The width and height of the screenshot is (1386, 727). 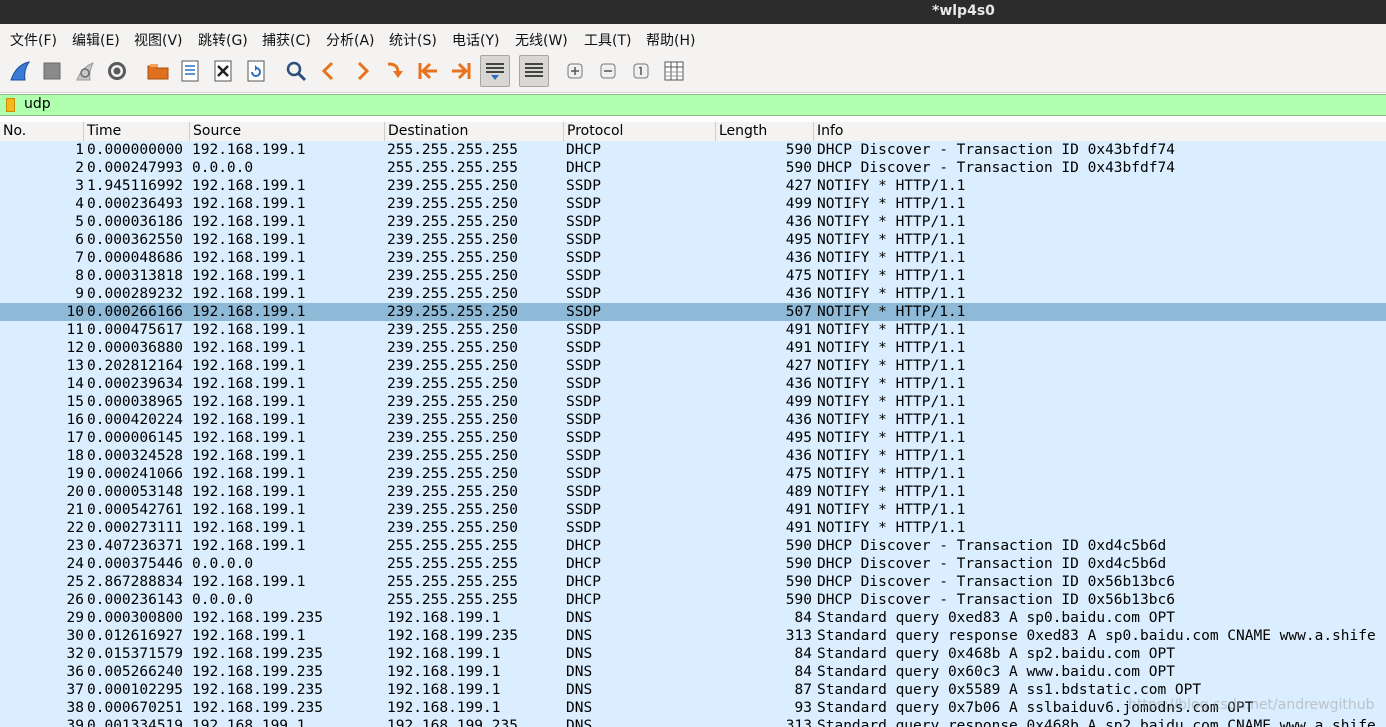 What do you see at coordinates (475, 40) in the screenshot?
I see `menu-telephony: 电话(Y)` at bounding box center [475, 40].